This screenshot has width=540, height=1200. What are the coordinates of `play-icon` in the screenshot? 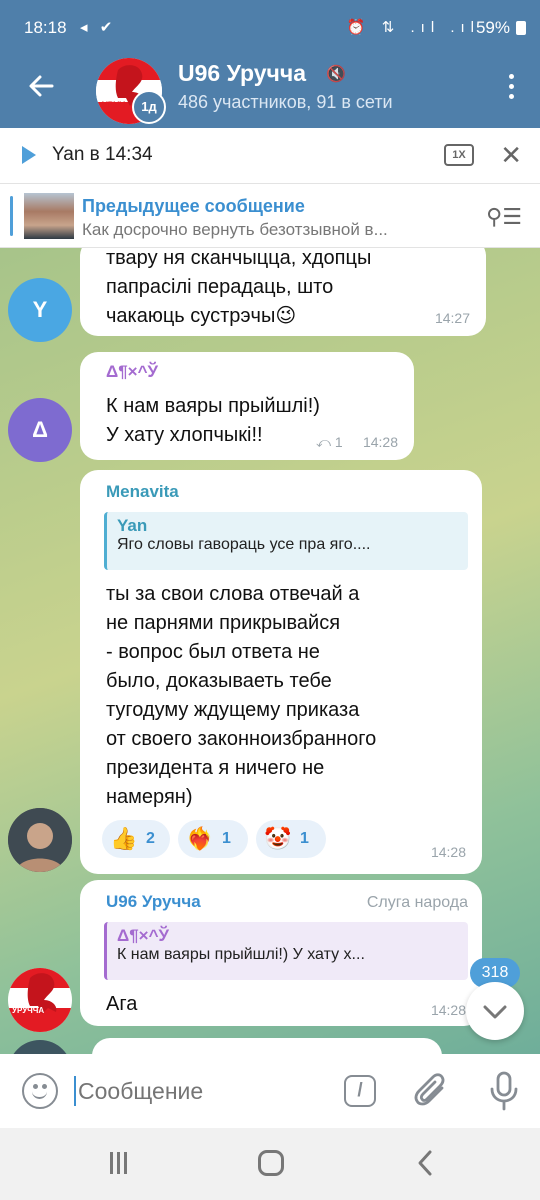 It's located at (29, 155).